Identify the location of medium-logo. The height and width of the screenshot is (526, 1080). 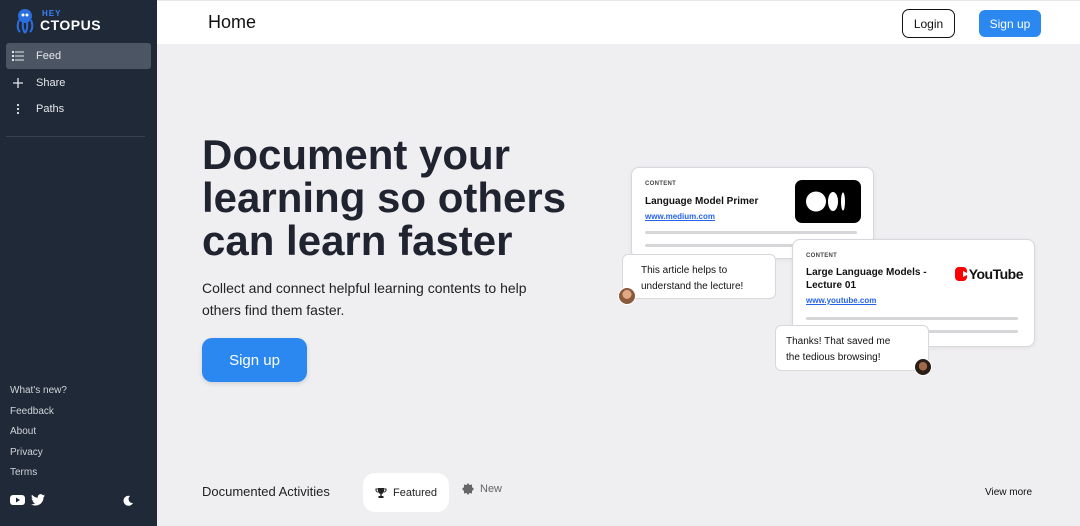
(828, 201).